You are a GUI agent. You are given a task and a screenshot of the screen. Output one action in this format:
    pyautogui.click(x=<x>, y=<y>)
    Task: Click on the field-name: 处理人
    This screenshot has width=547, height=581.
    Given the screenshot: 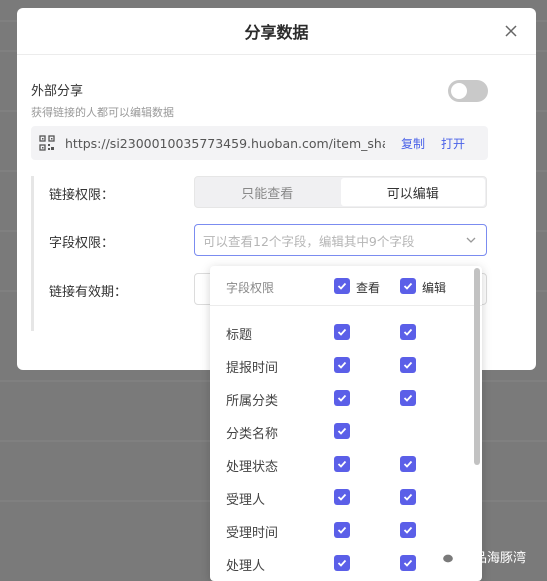 What is the action you would take?
    pyautogui.click(x=246, y=566)
    